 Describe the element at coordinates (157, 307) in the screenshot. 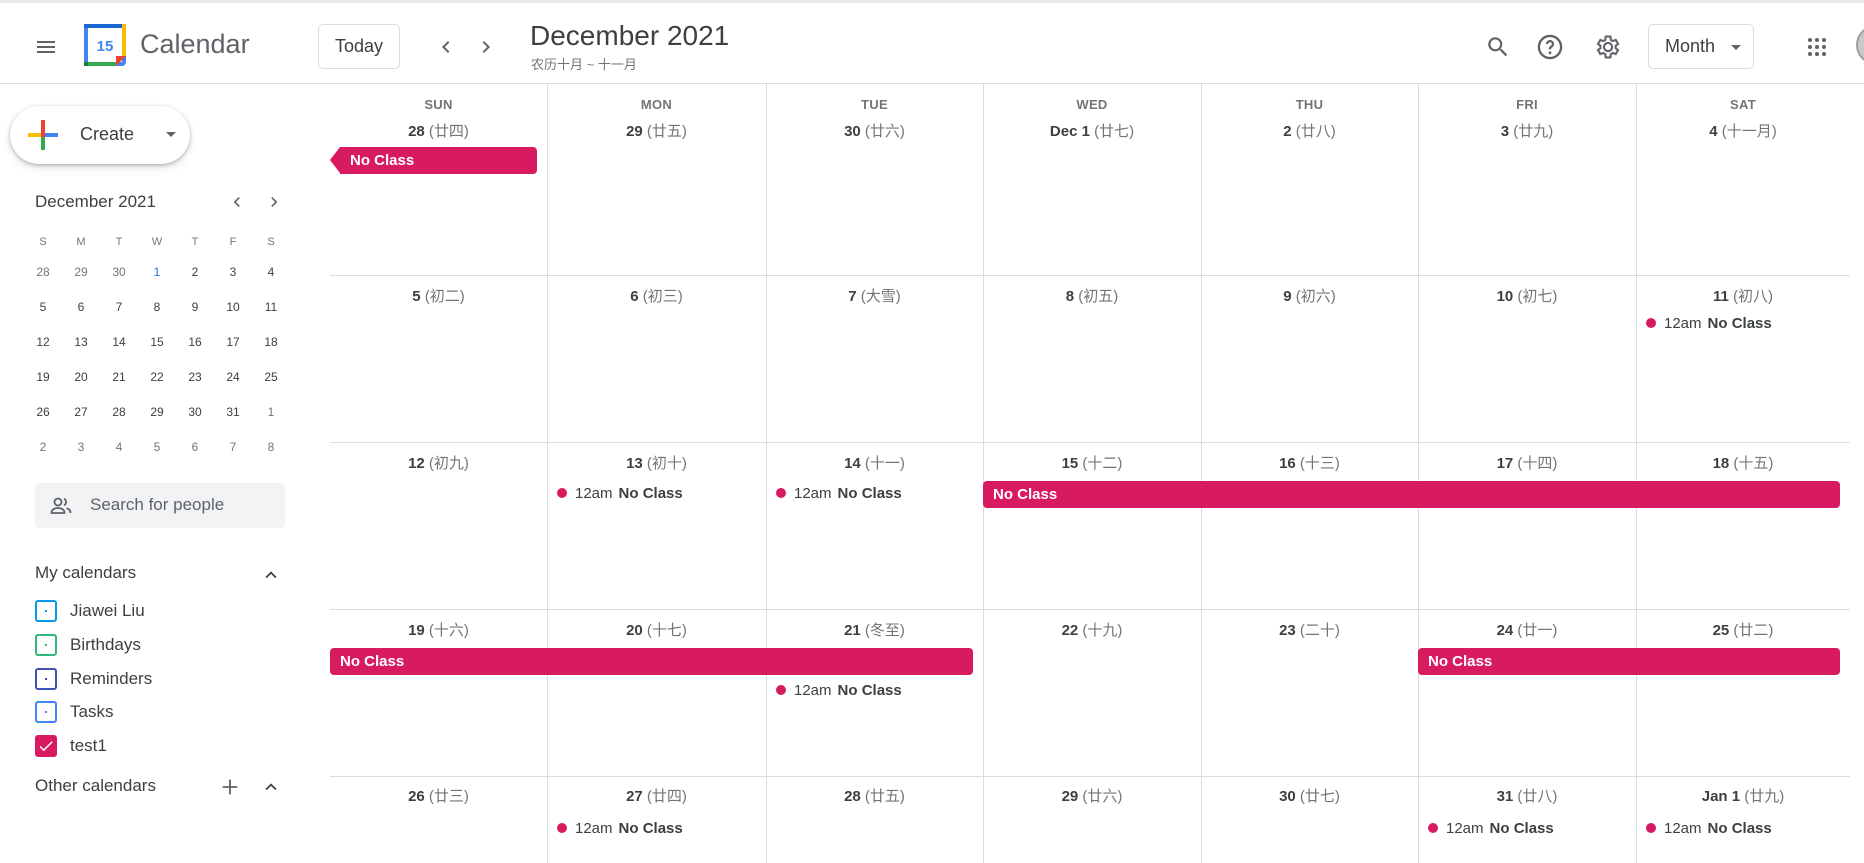

I see `mini-calendar-day: 8` at that location.